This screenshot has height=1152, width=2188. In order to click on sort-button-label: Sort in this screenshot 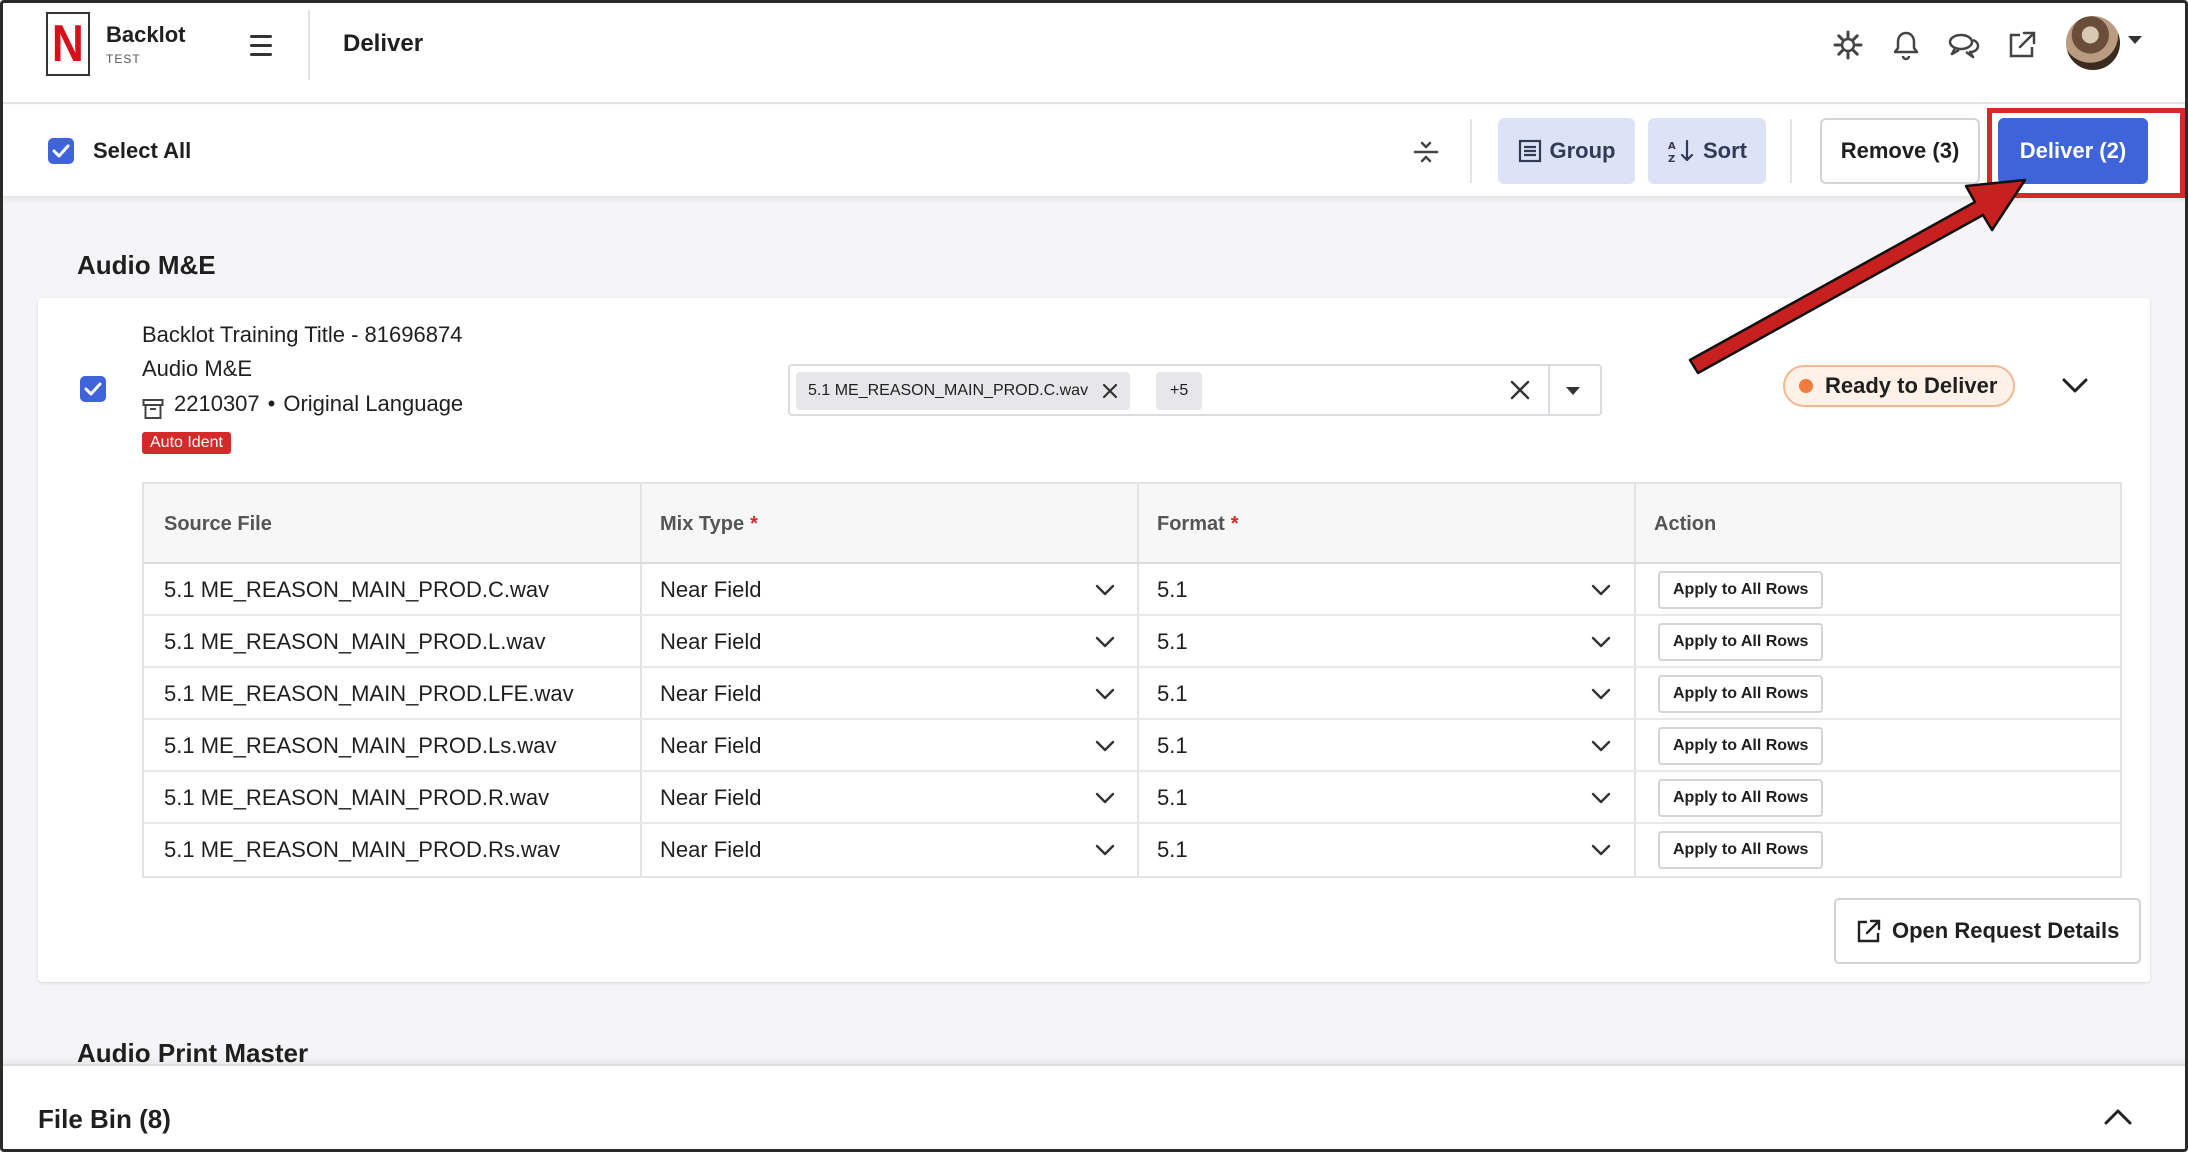, I will do `click(1725, 150)`.